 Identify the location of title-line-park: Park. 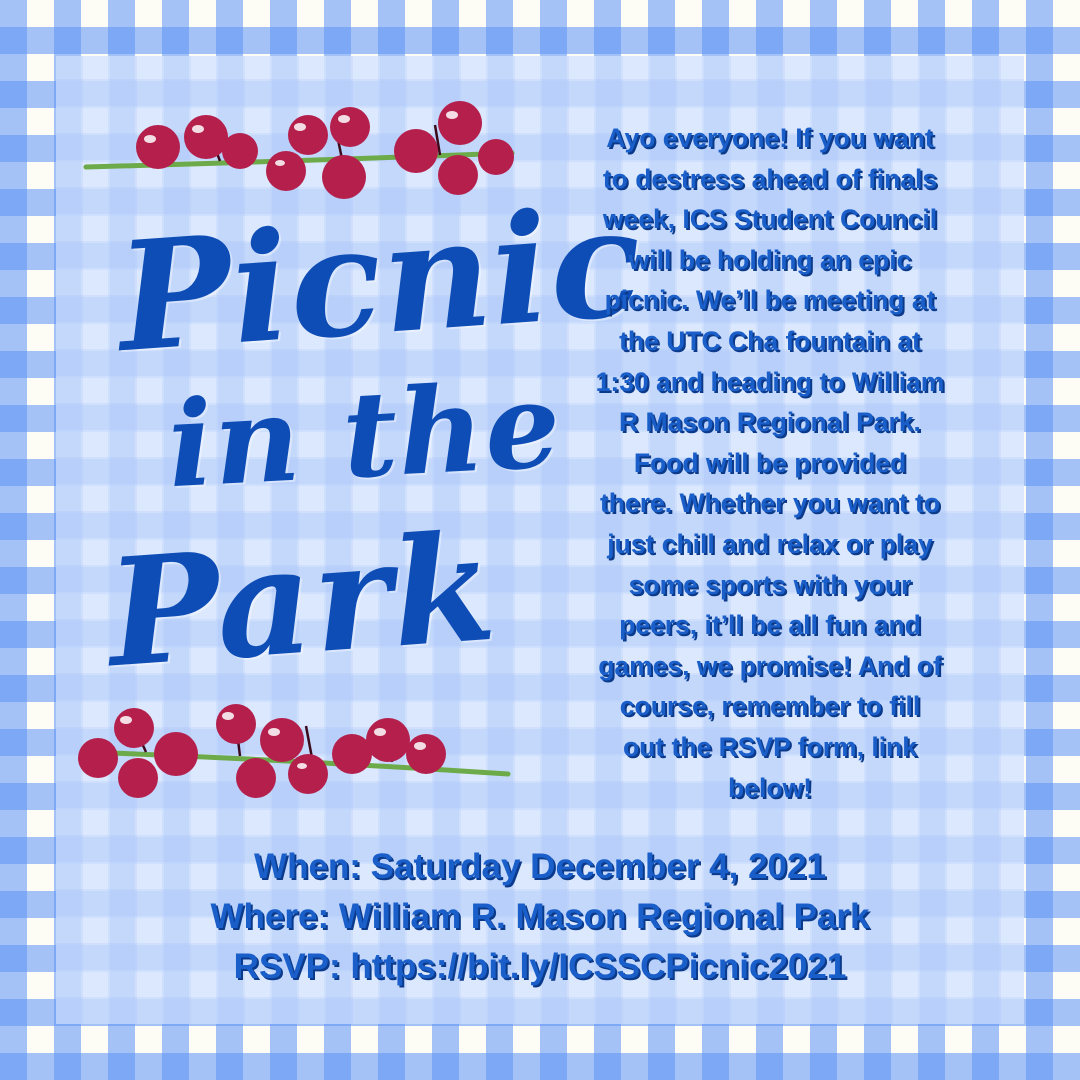
(302, 600).